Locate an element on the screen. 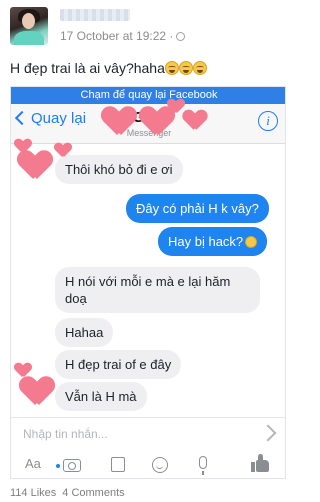 This screenshot has height=502, width=320. message-text: H nói với mỗi e mà e lại hăm is located at coordinates (148, 281).